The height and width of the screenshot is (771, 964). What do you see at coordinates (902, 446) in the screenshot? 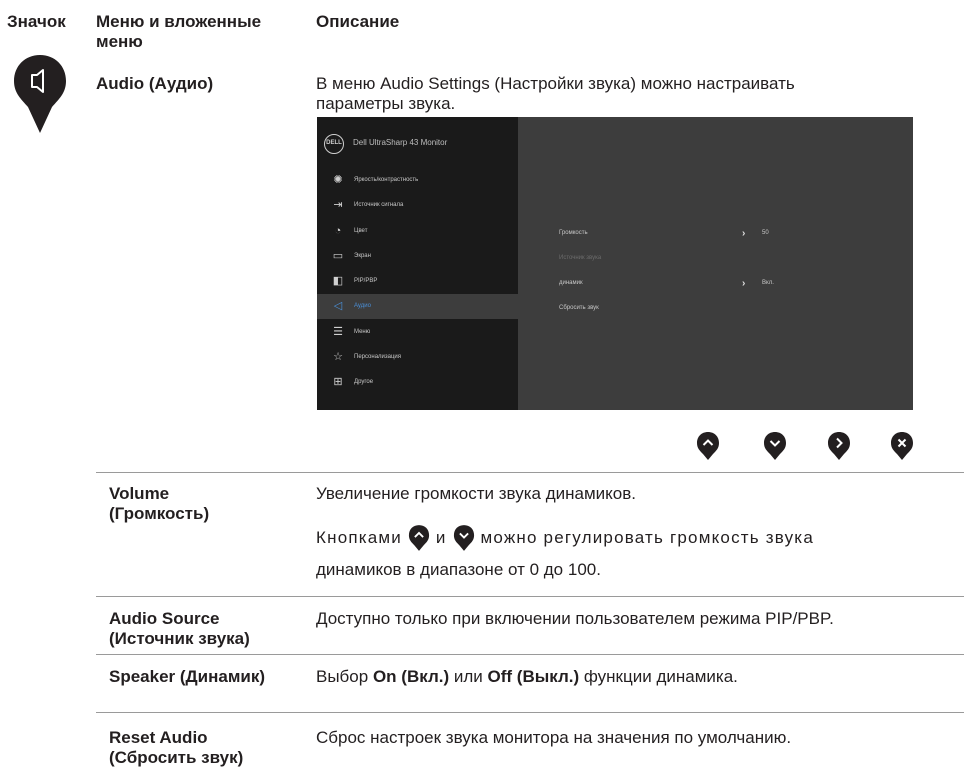
I see `exit-button` at bounding box center [902, 446].